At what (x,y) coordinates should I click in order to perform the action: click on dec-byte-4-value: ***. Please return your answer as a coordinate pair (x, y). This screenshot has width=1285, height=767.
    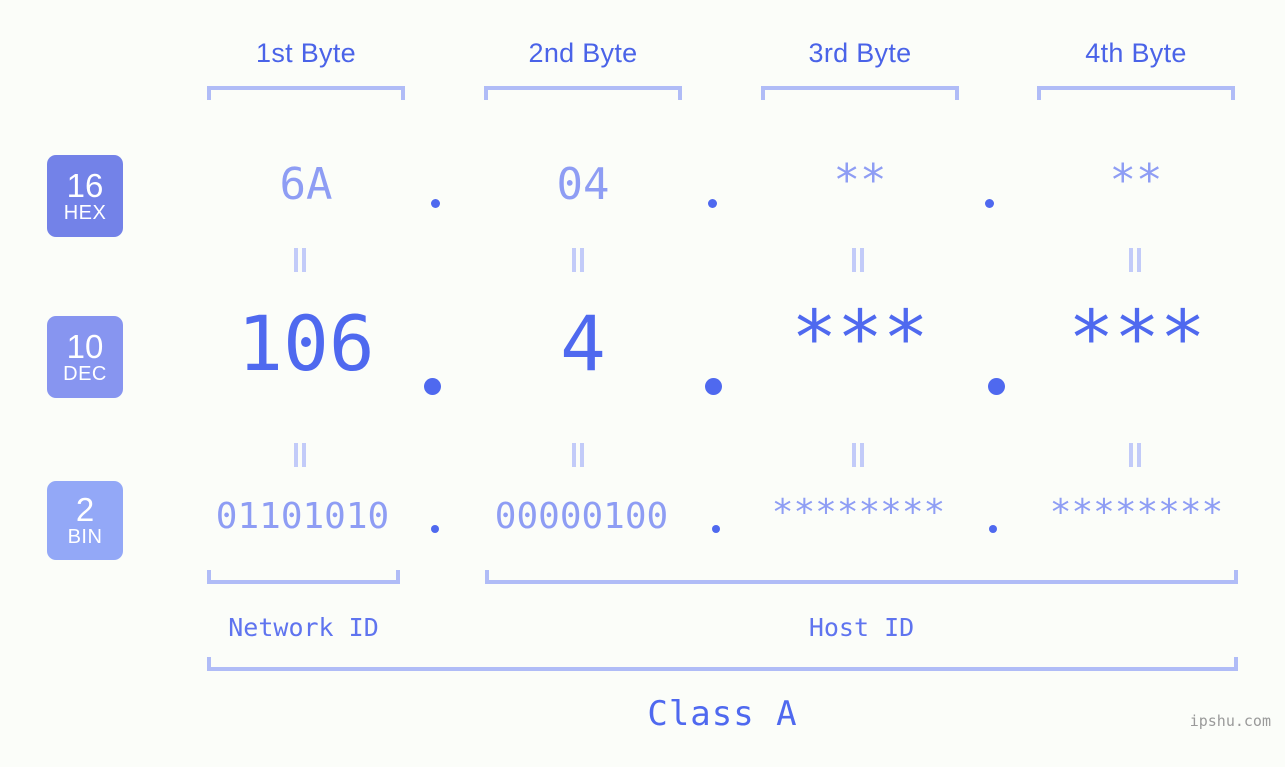
    Looking at the image, I should click on (1137, 337).